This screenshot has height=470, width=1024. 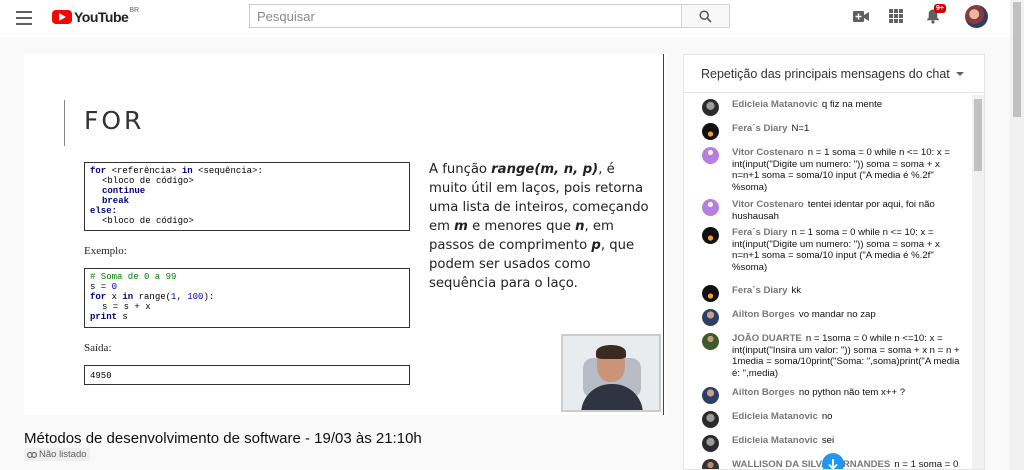 What do you see at coordinates (98, 171) in the screenshot?
I see `code-token: for` at bounding box center [98, 171].